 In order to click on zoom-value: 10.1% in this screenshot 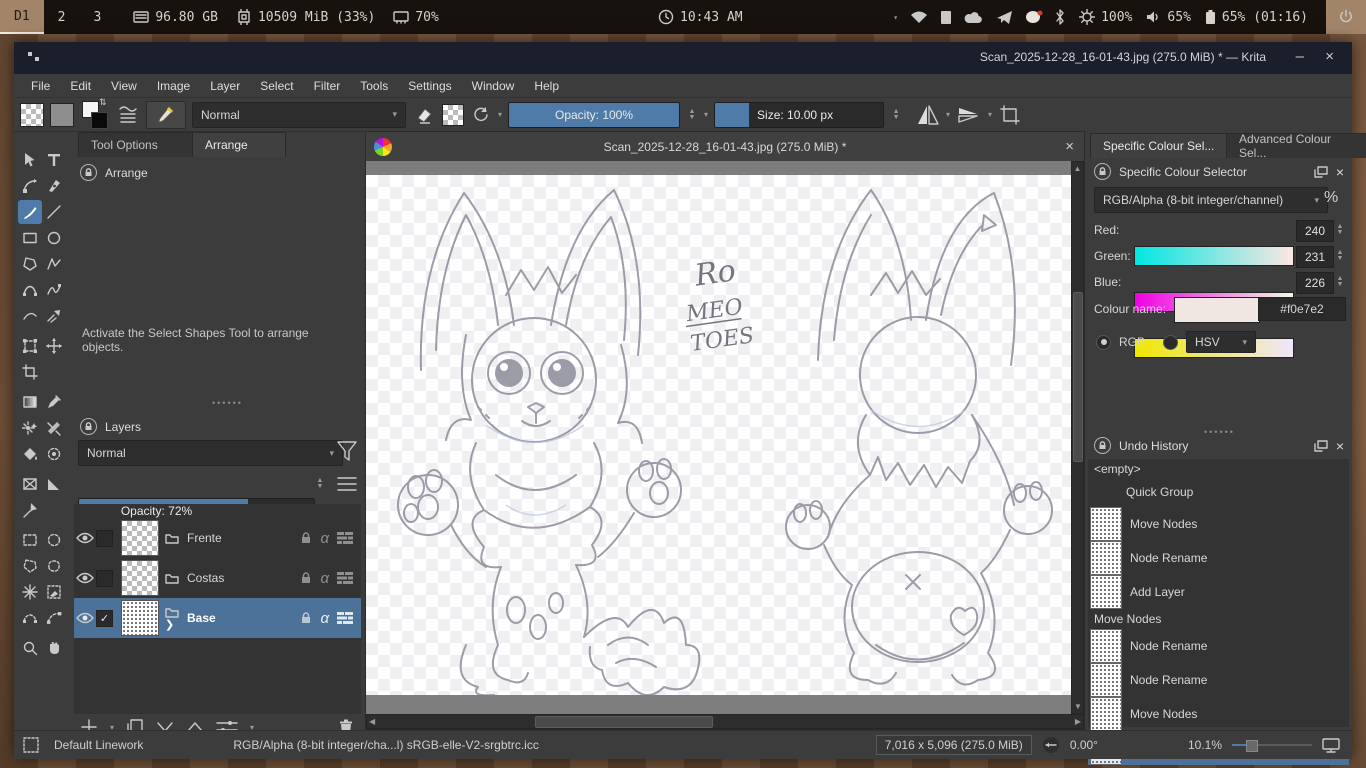, I will do `click(1205, 745)`.